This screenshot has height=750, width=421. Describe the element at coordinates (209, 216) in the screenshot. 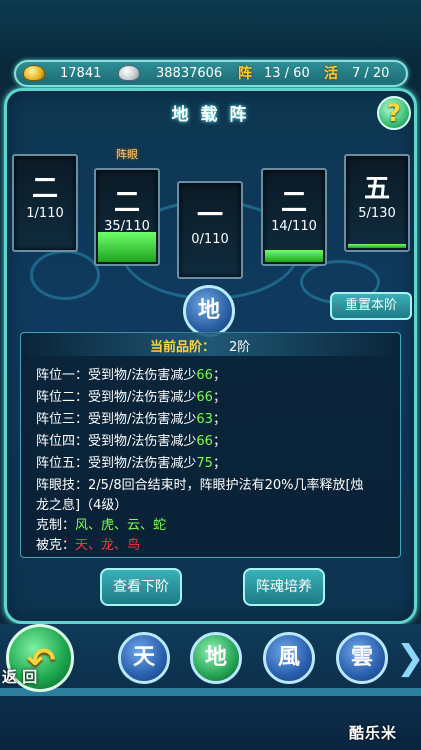

I see `slot-glyph: 一` at that location.